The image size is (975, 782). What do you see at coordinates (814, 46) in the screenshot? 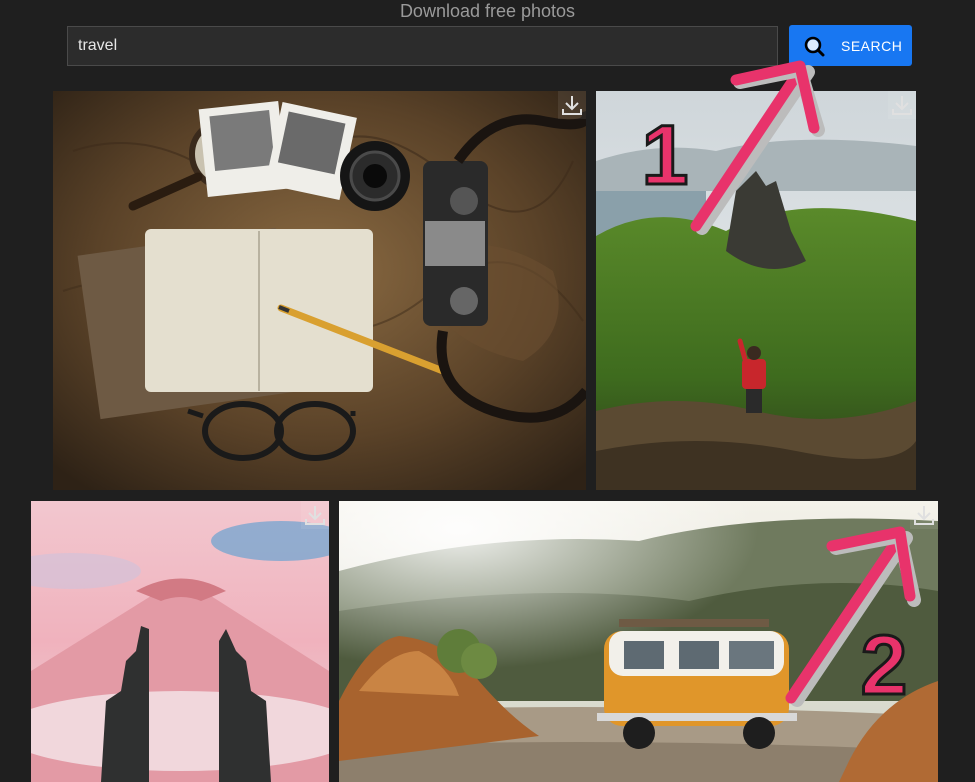
I see `search-icon` at bounding box center [814, 46].